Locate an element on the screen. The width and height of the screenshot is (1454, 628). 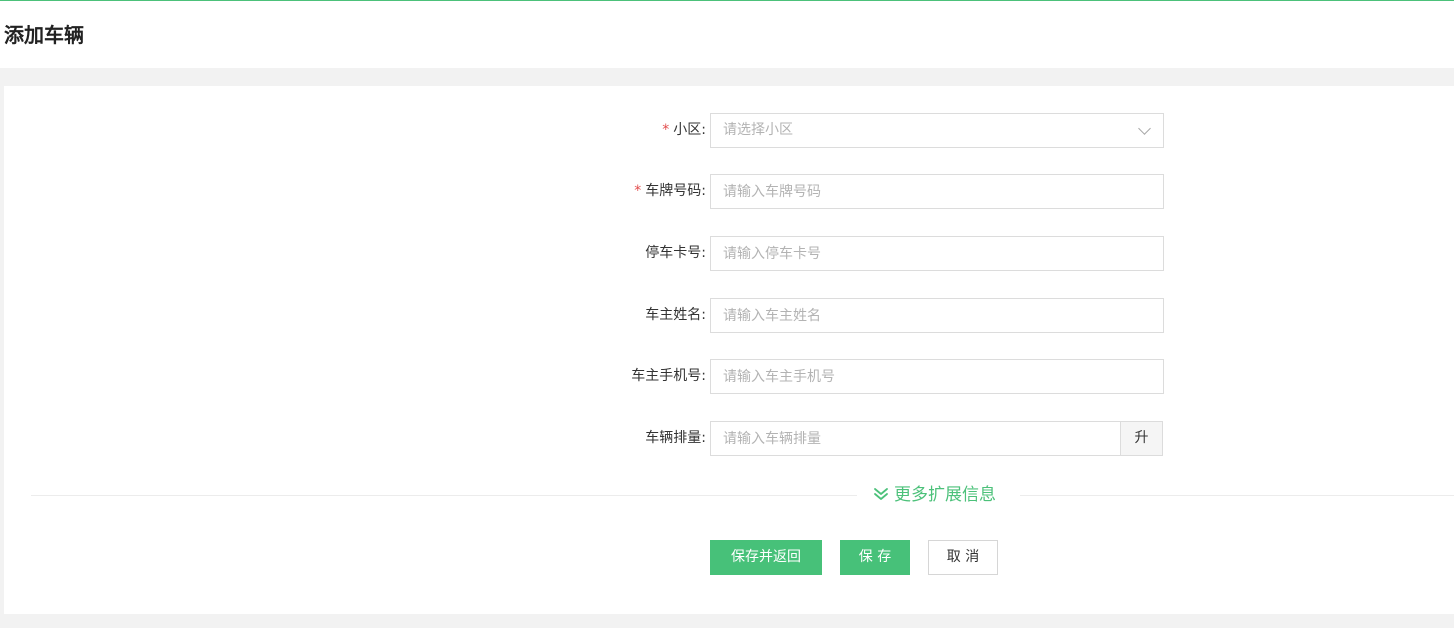
displacement-field: 升 is located at coordinates (936, 438).